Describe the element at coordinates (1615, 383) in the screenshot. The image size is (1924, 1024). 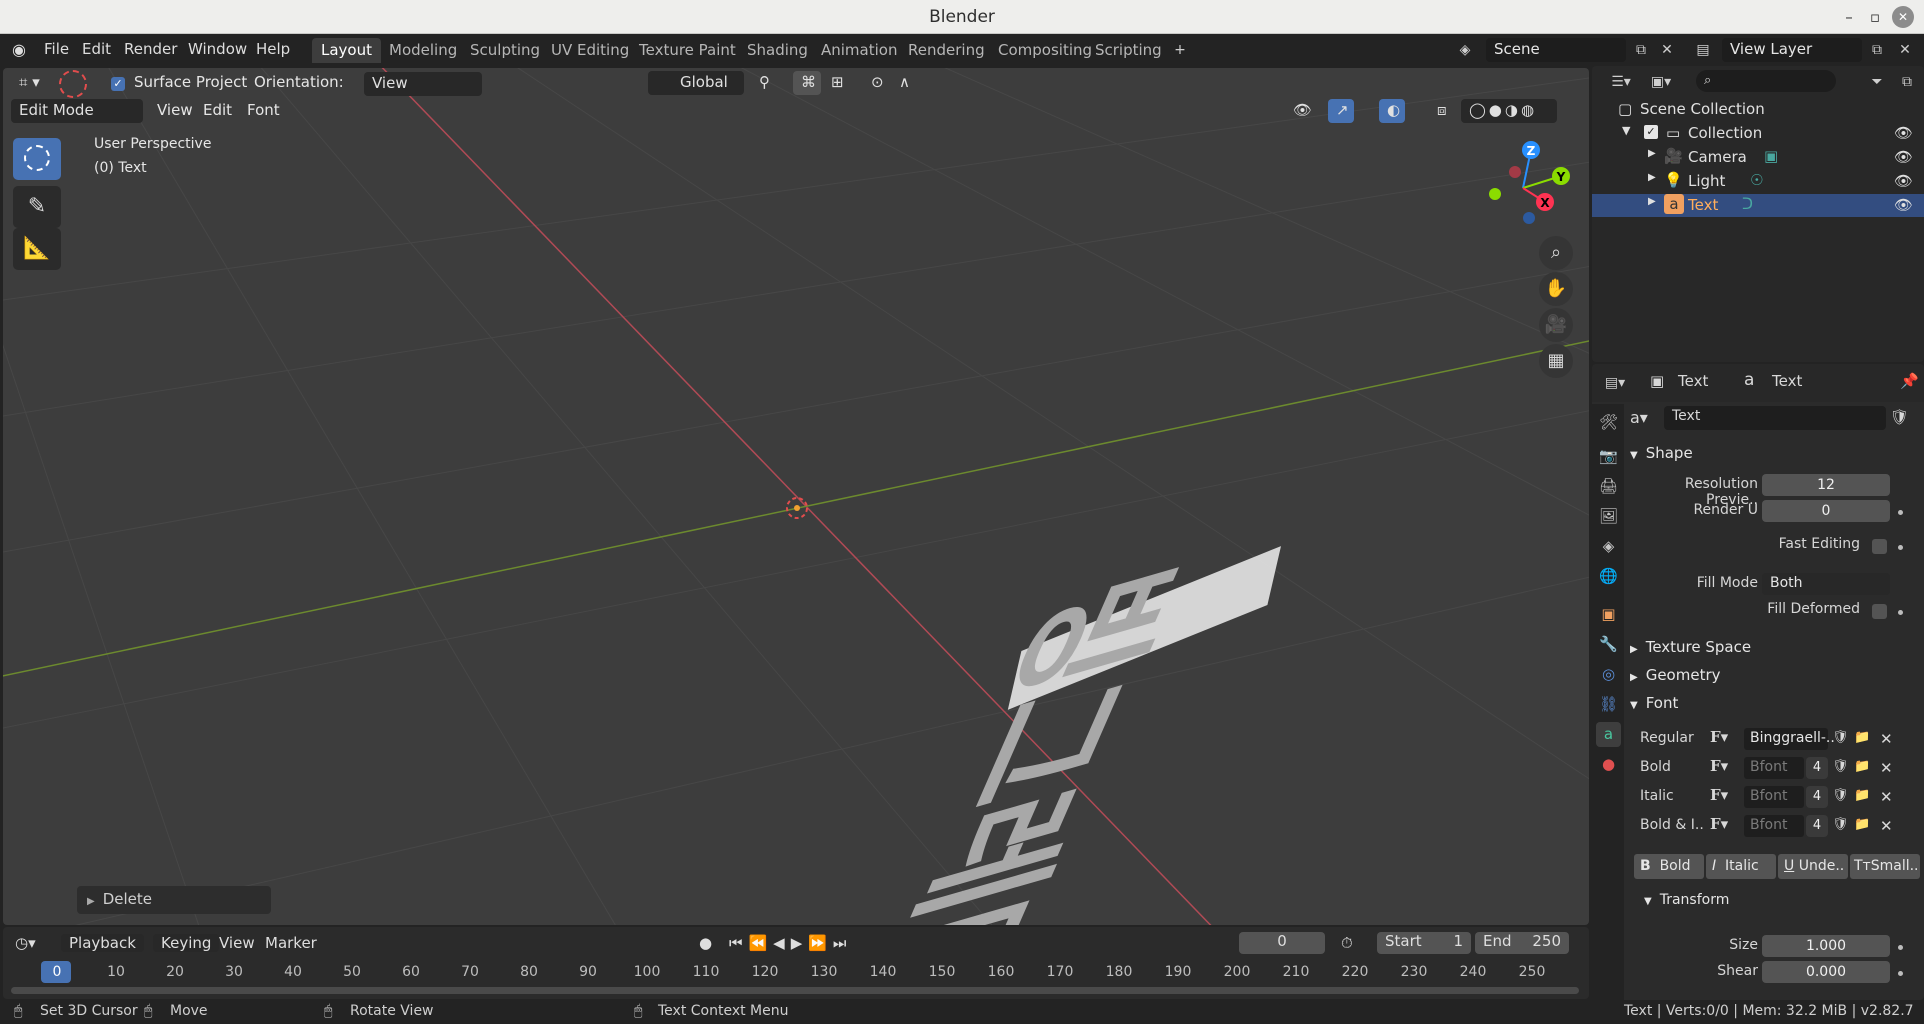
I see `properties-editor-icon: ▤▾` at that location.